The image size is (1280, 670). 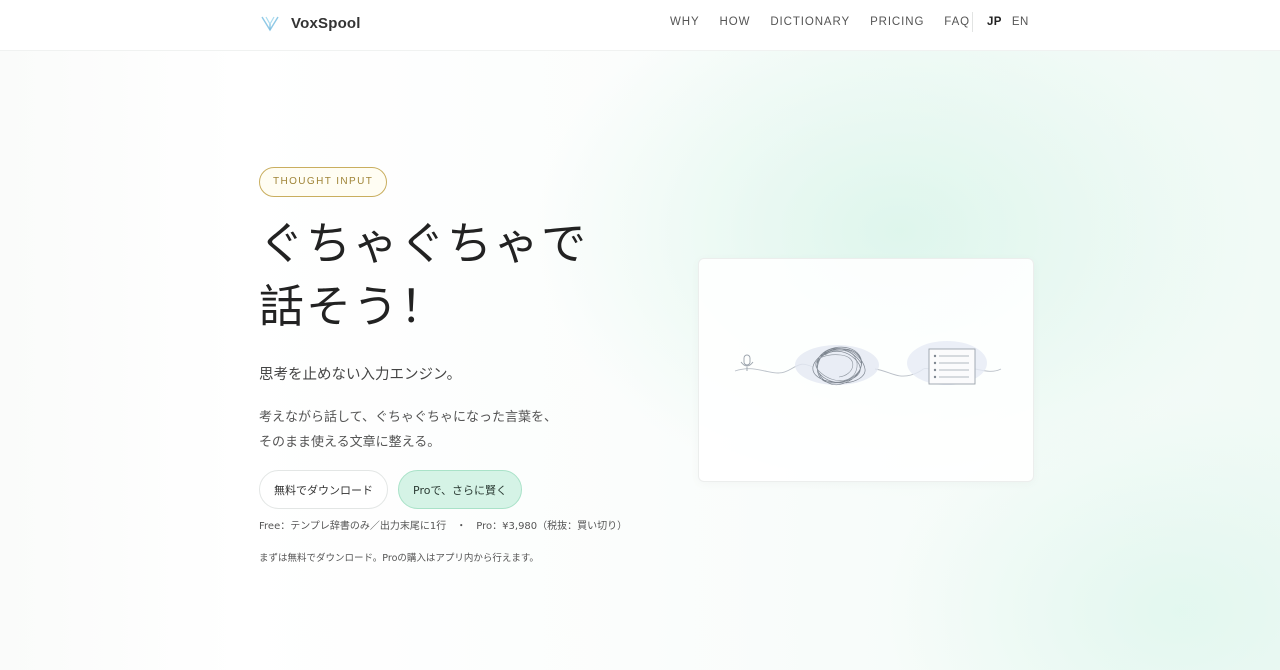 I want to click on brand-icon, so click(x=270, y=24).